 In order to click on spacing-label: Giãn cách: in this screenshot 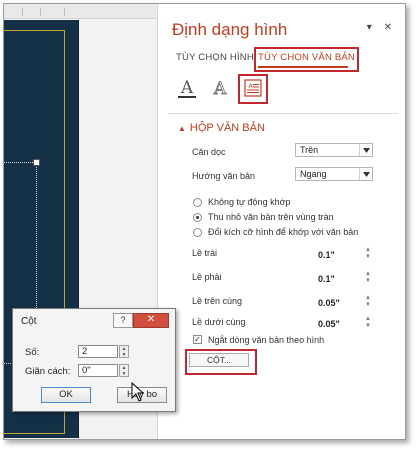, I will do `click(48, 371)`.